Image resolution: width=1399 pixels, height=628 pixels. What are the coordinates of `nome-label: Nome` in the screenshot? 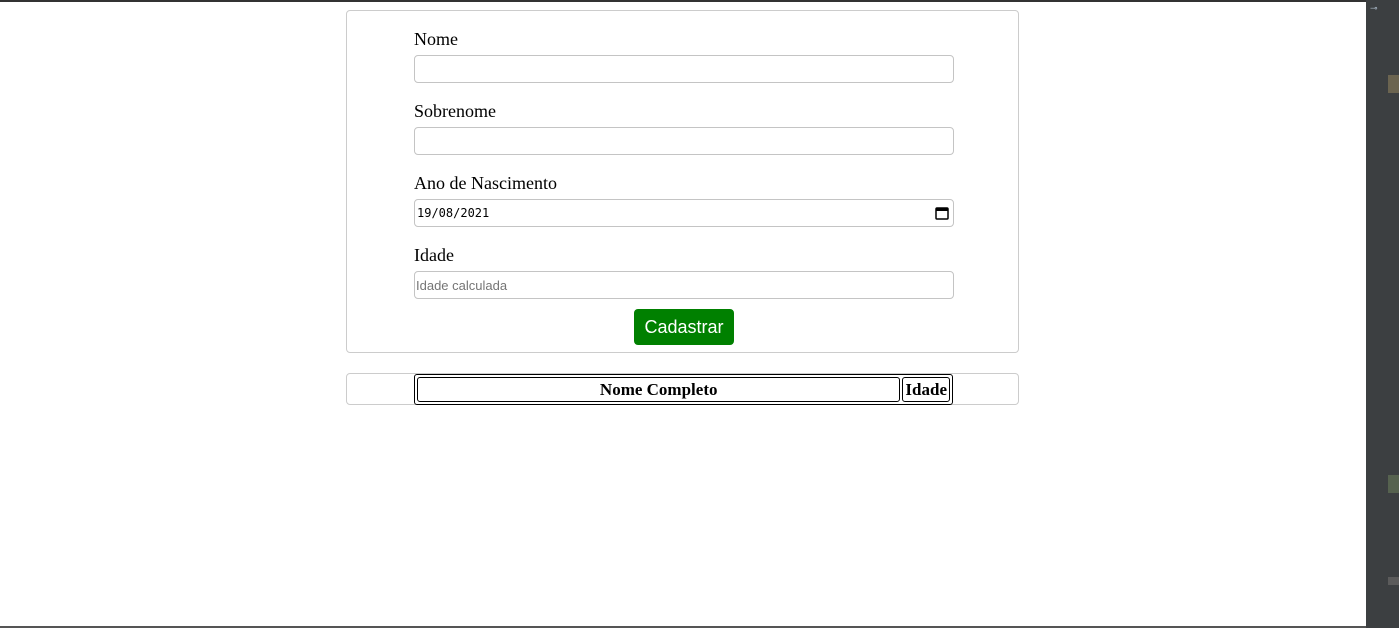 It's located at (436, 39).